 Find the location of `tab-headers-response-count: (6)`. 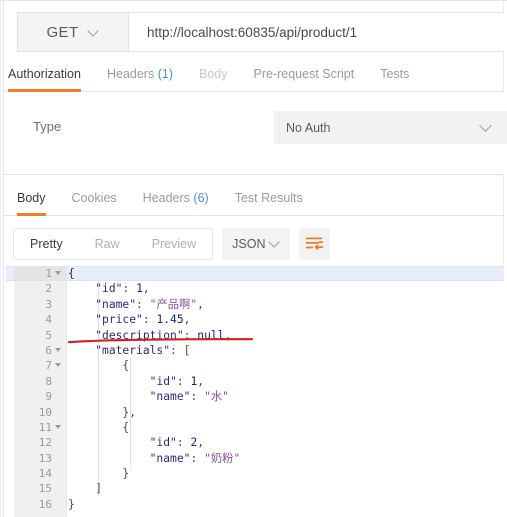

tab-headers-response-count: (6) is located at coordinates (201, 198).